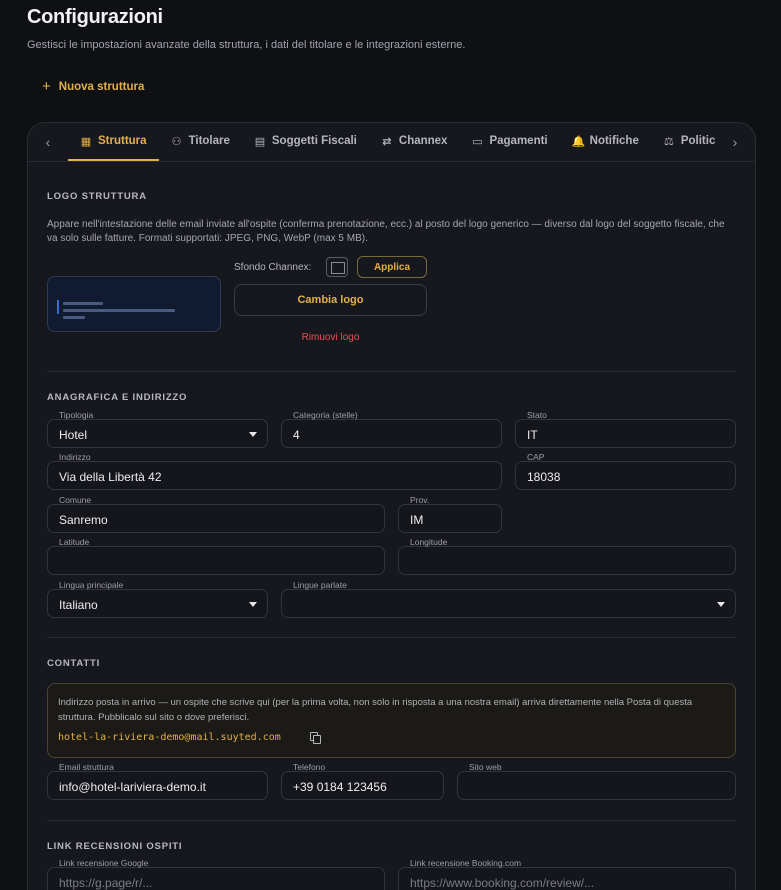 This screenshot has width=781, height=890. I want to click on bell-icon: 🔔, so click(578, 141).